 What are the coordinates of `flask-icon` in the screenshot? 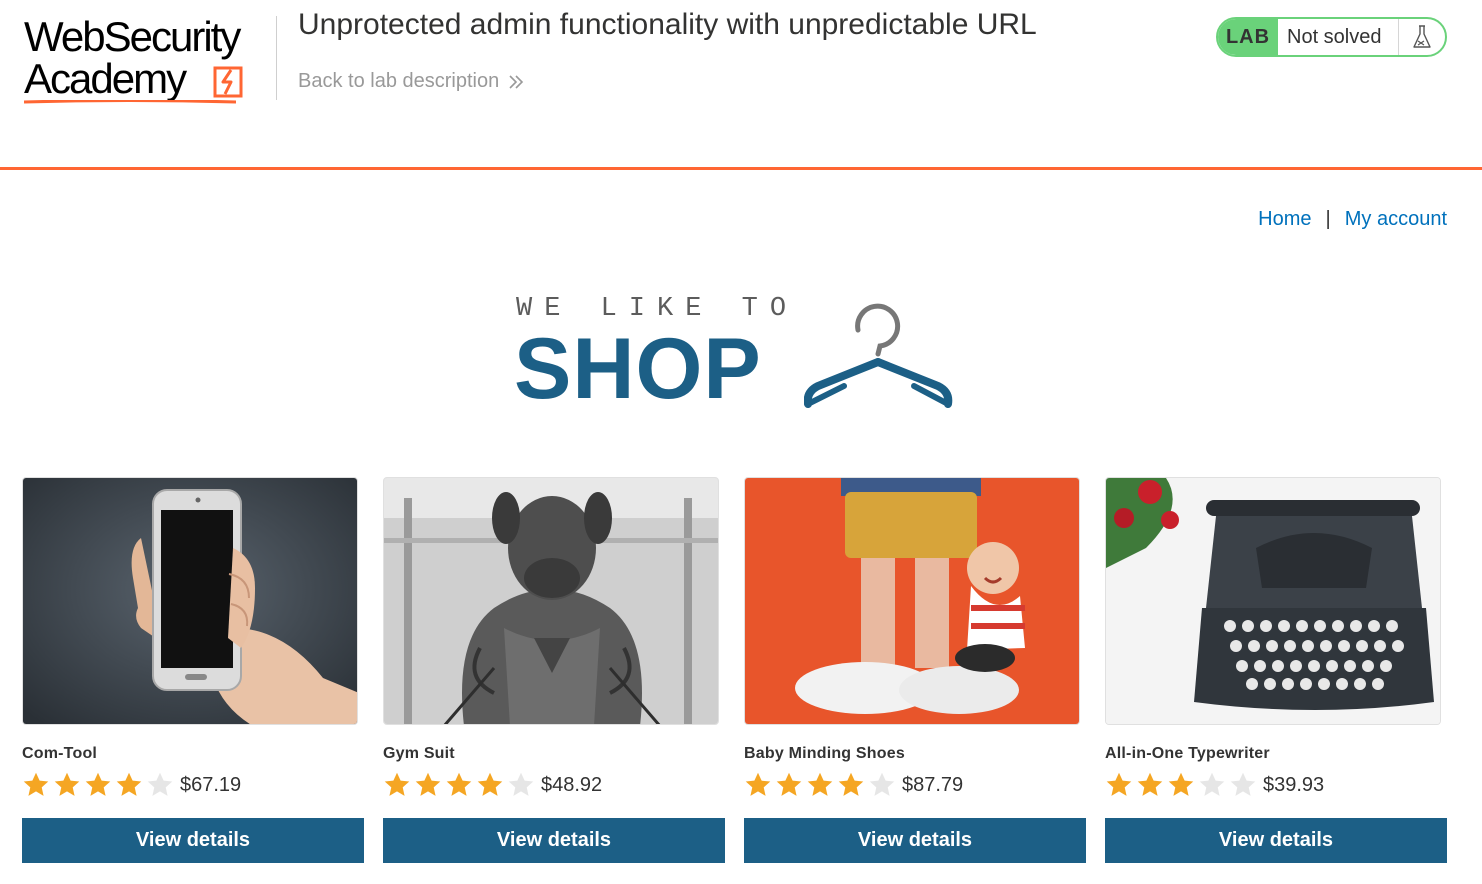 It's located at (1422, 37).